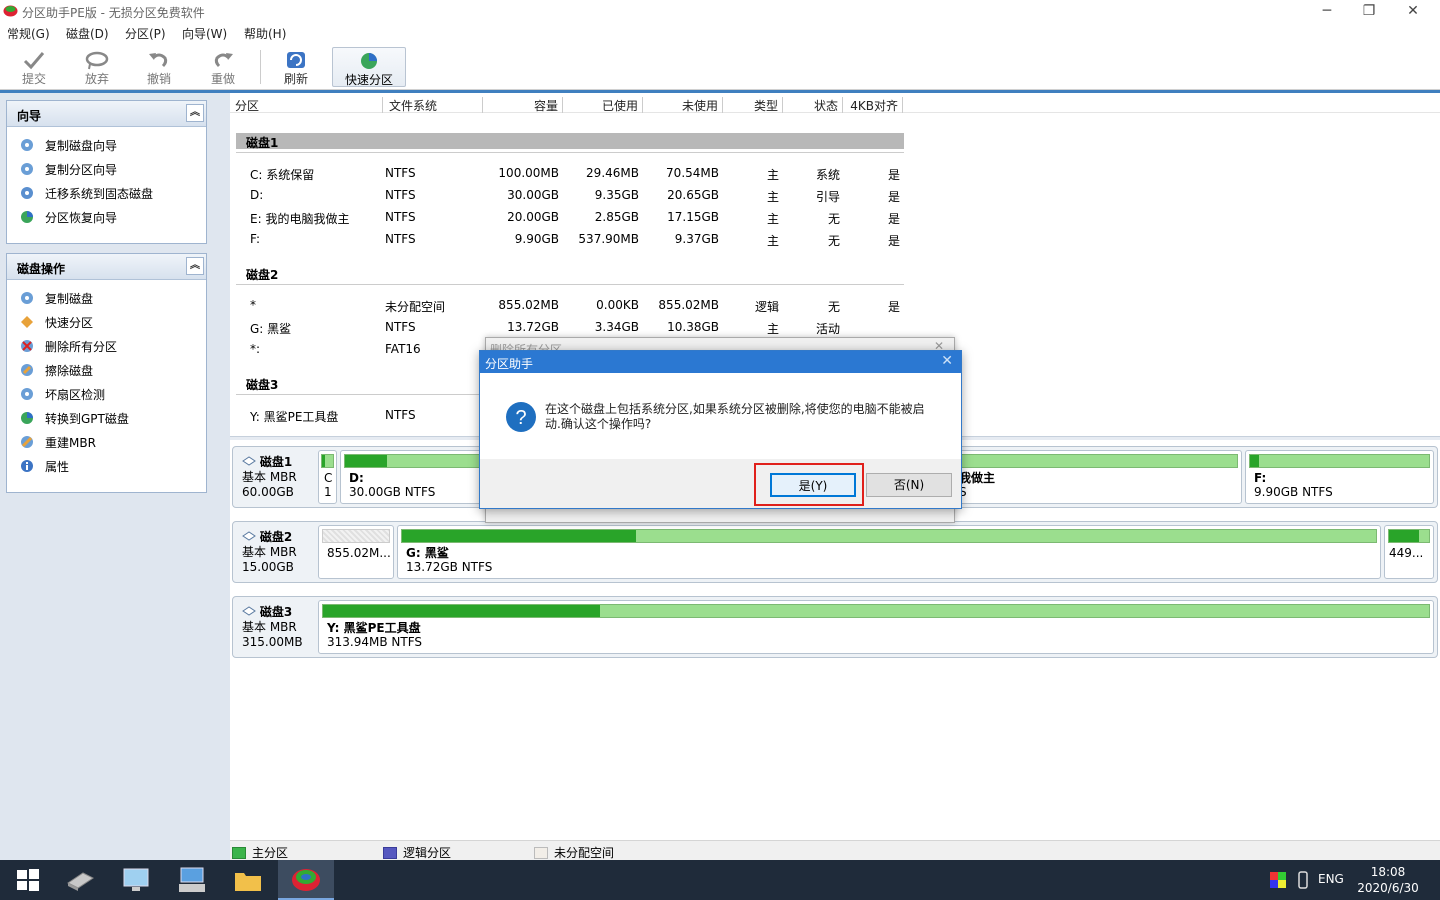 Image resolution: width=1440 pixels, height=900 pixels. I want to click on taskbar-partition-assistant-app, so click(306, 880).